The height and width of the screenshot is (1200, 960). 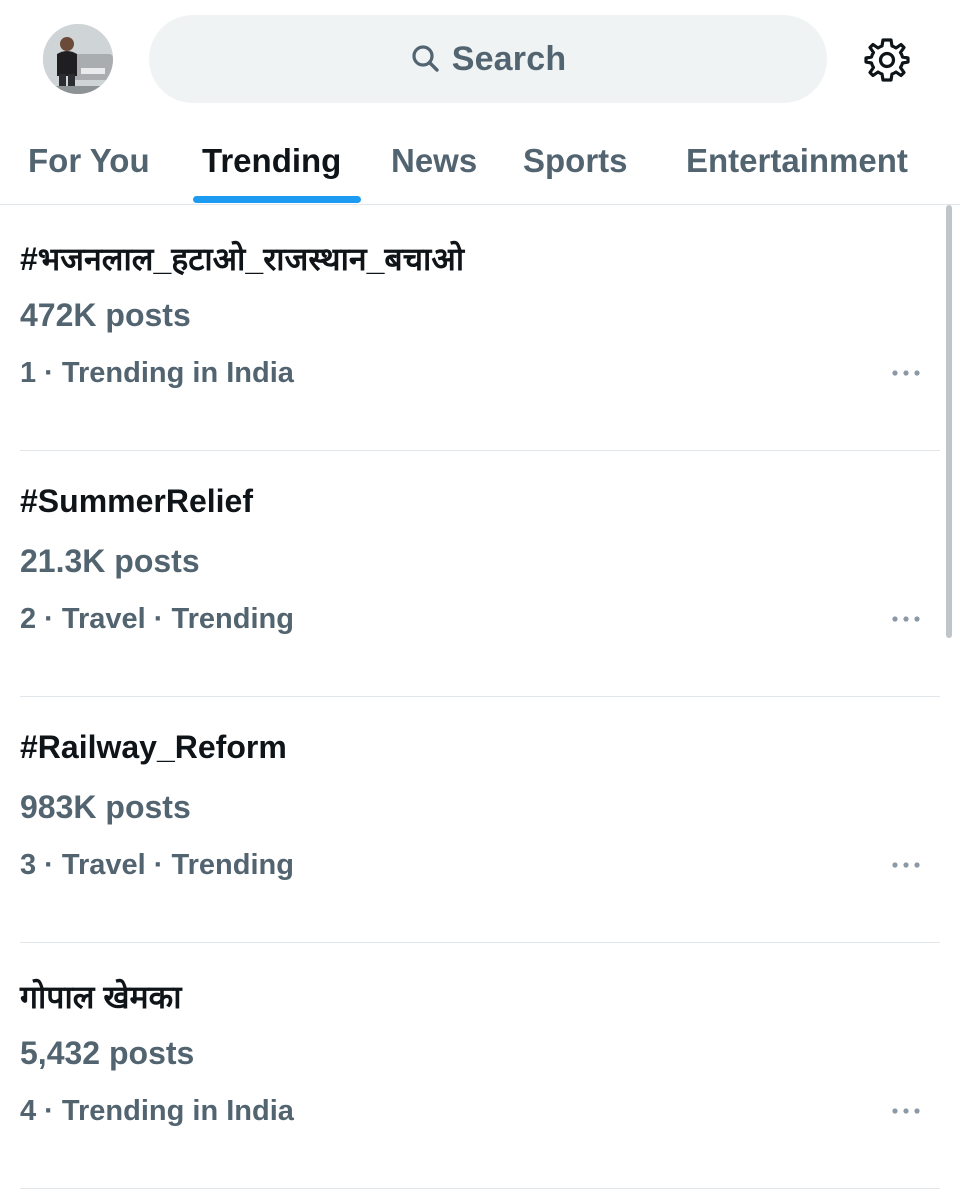 I want to click on settings-button, so click(x=887, y=60).